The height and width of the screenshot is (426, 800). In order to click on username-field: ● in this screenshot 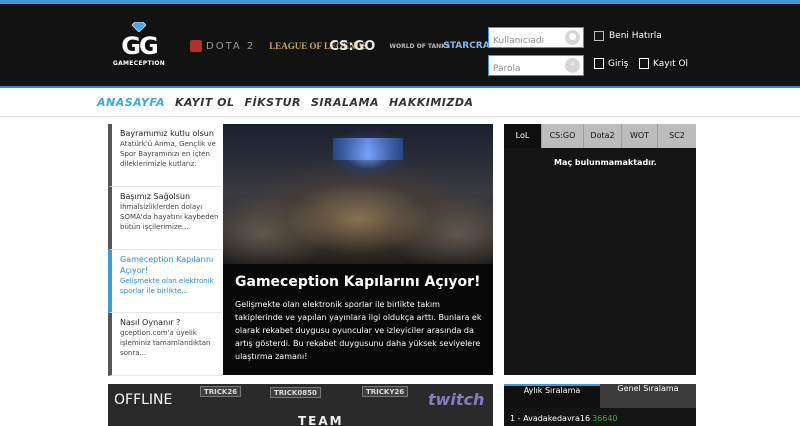, I will do `click(536, 39)`.